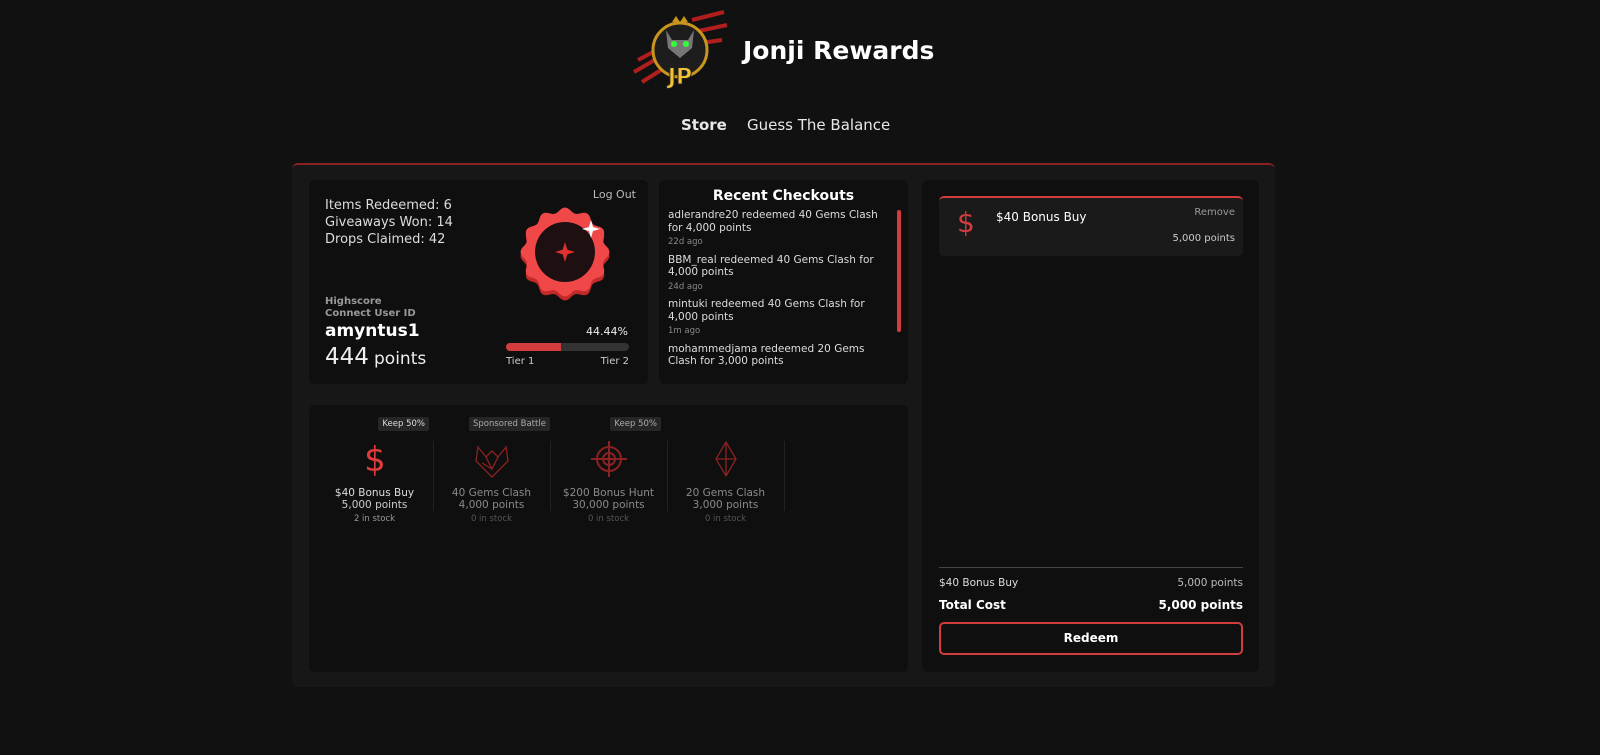 The width and height of the screenshot is (1600, 755). I want to click on target-icon, so click(609, 459).